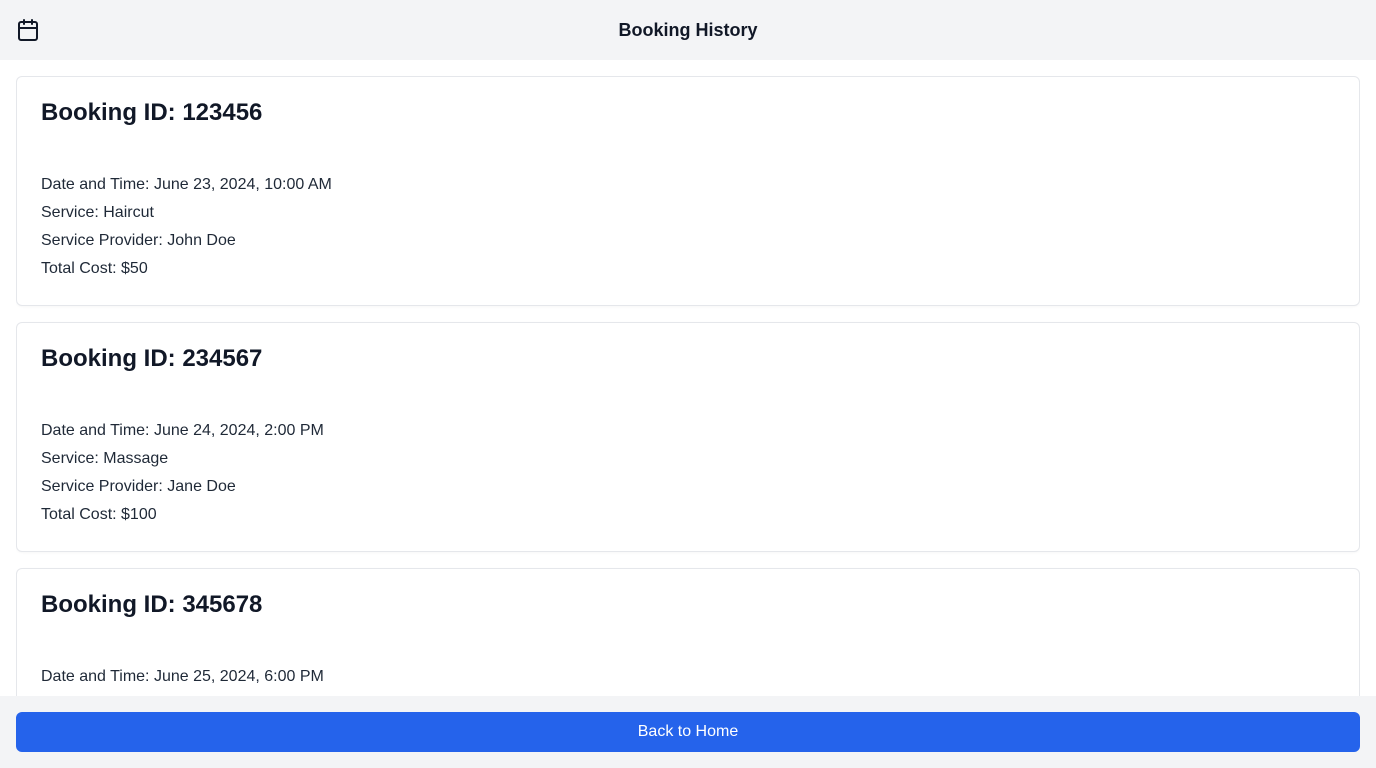 The width and height of the screenshot is (1376, 768). What do you see at coordinates (138, 486) in the screenshot?
I see `booking-provider: Service Provider: Jane Doe` at bounding box center [138, 486].